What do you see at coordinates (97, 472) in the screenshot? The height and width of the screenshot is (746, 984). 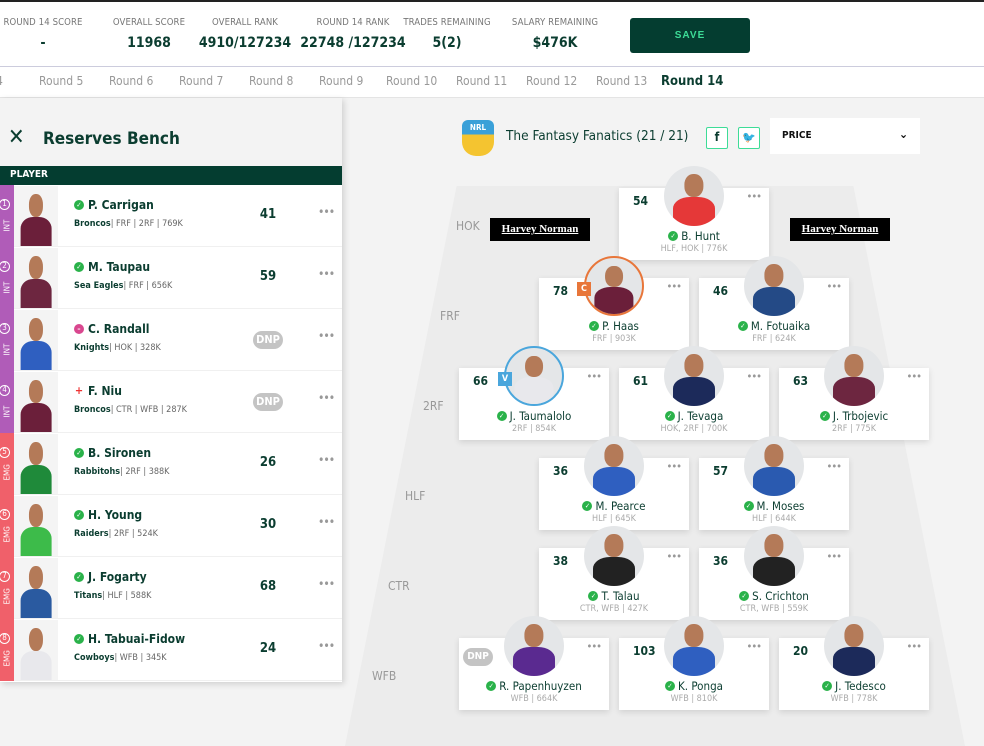 I see `player-team: Rabbitohs` at bounding box center [97, 472].